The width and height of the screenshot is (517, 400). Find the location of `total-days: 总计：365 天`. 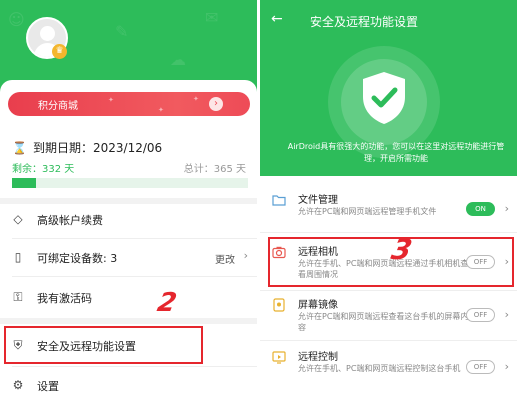

total-days: 总计：365 天 is located at coordinates (214, 169).